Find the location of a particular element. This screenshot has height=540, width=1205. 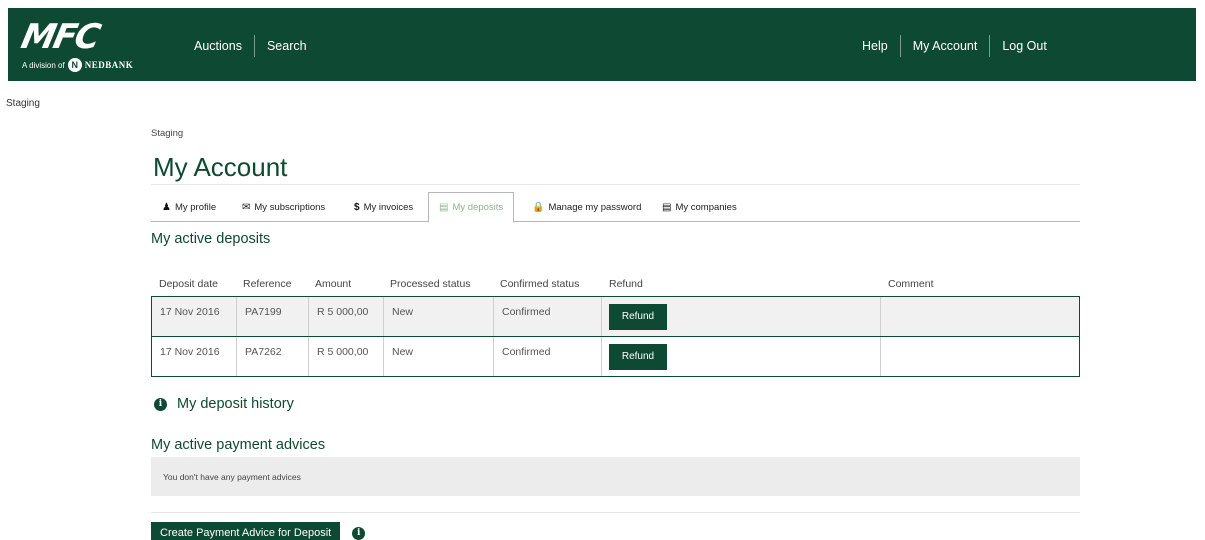

breadcrumb: Staging is located at coordinates (167, 133).